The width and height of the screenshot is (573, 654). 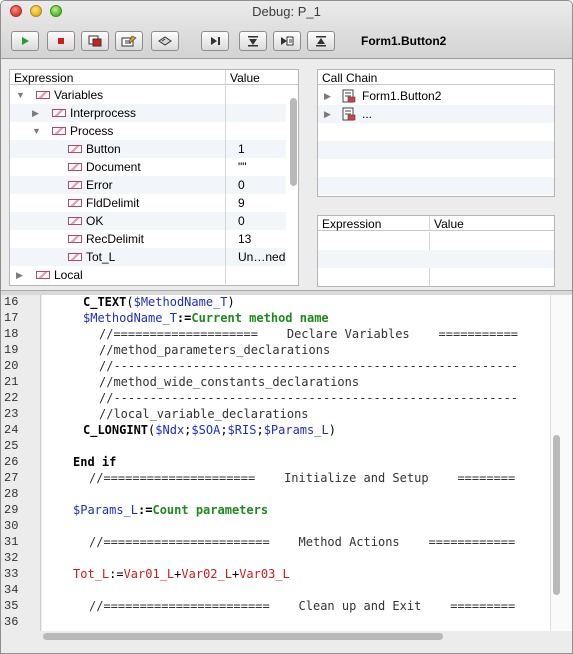 I want to click on expression-label: RecDelimit, so click(x=115, y=239).